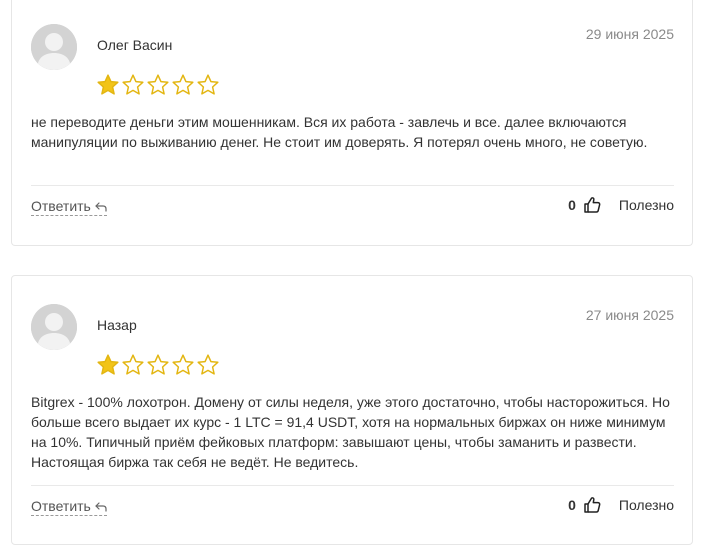 This screenshot has width=707, height=549. What do you see at coordinates (135, 45) in the screenshot?
I see `review-author: Олег Васин` at bounding box center [135, 45].